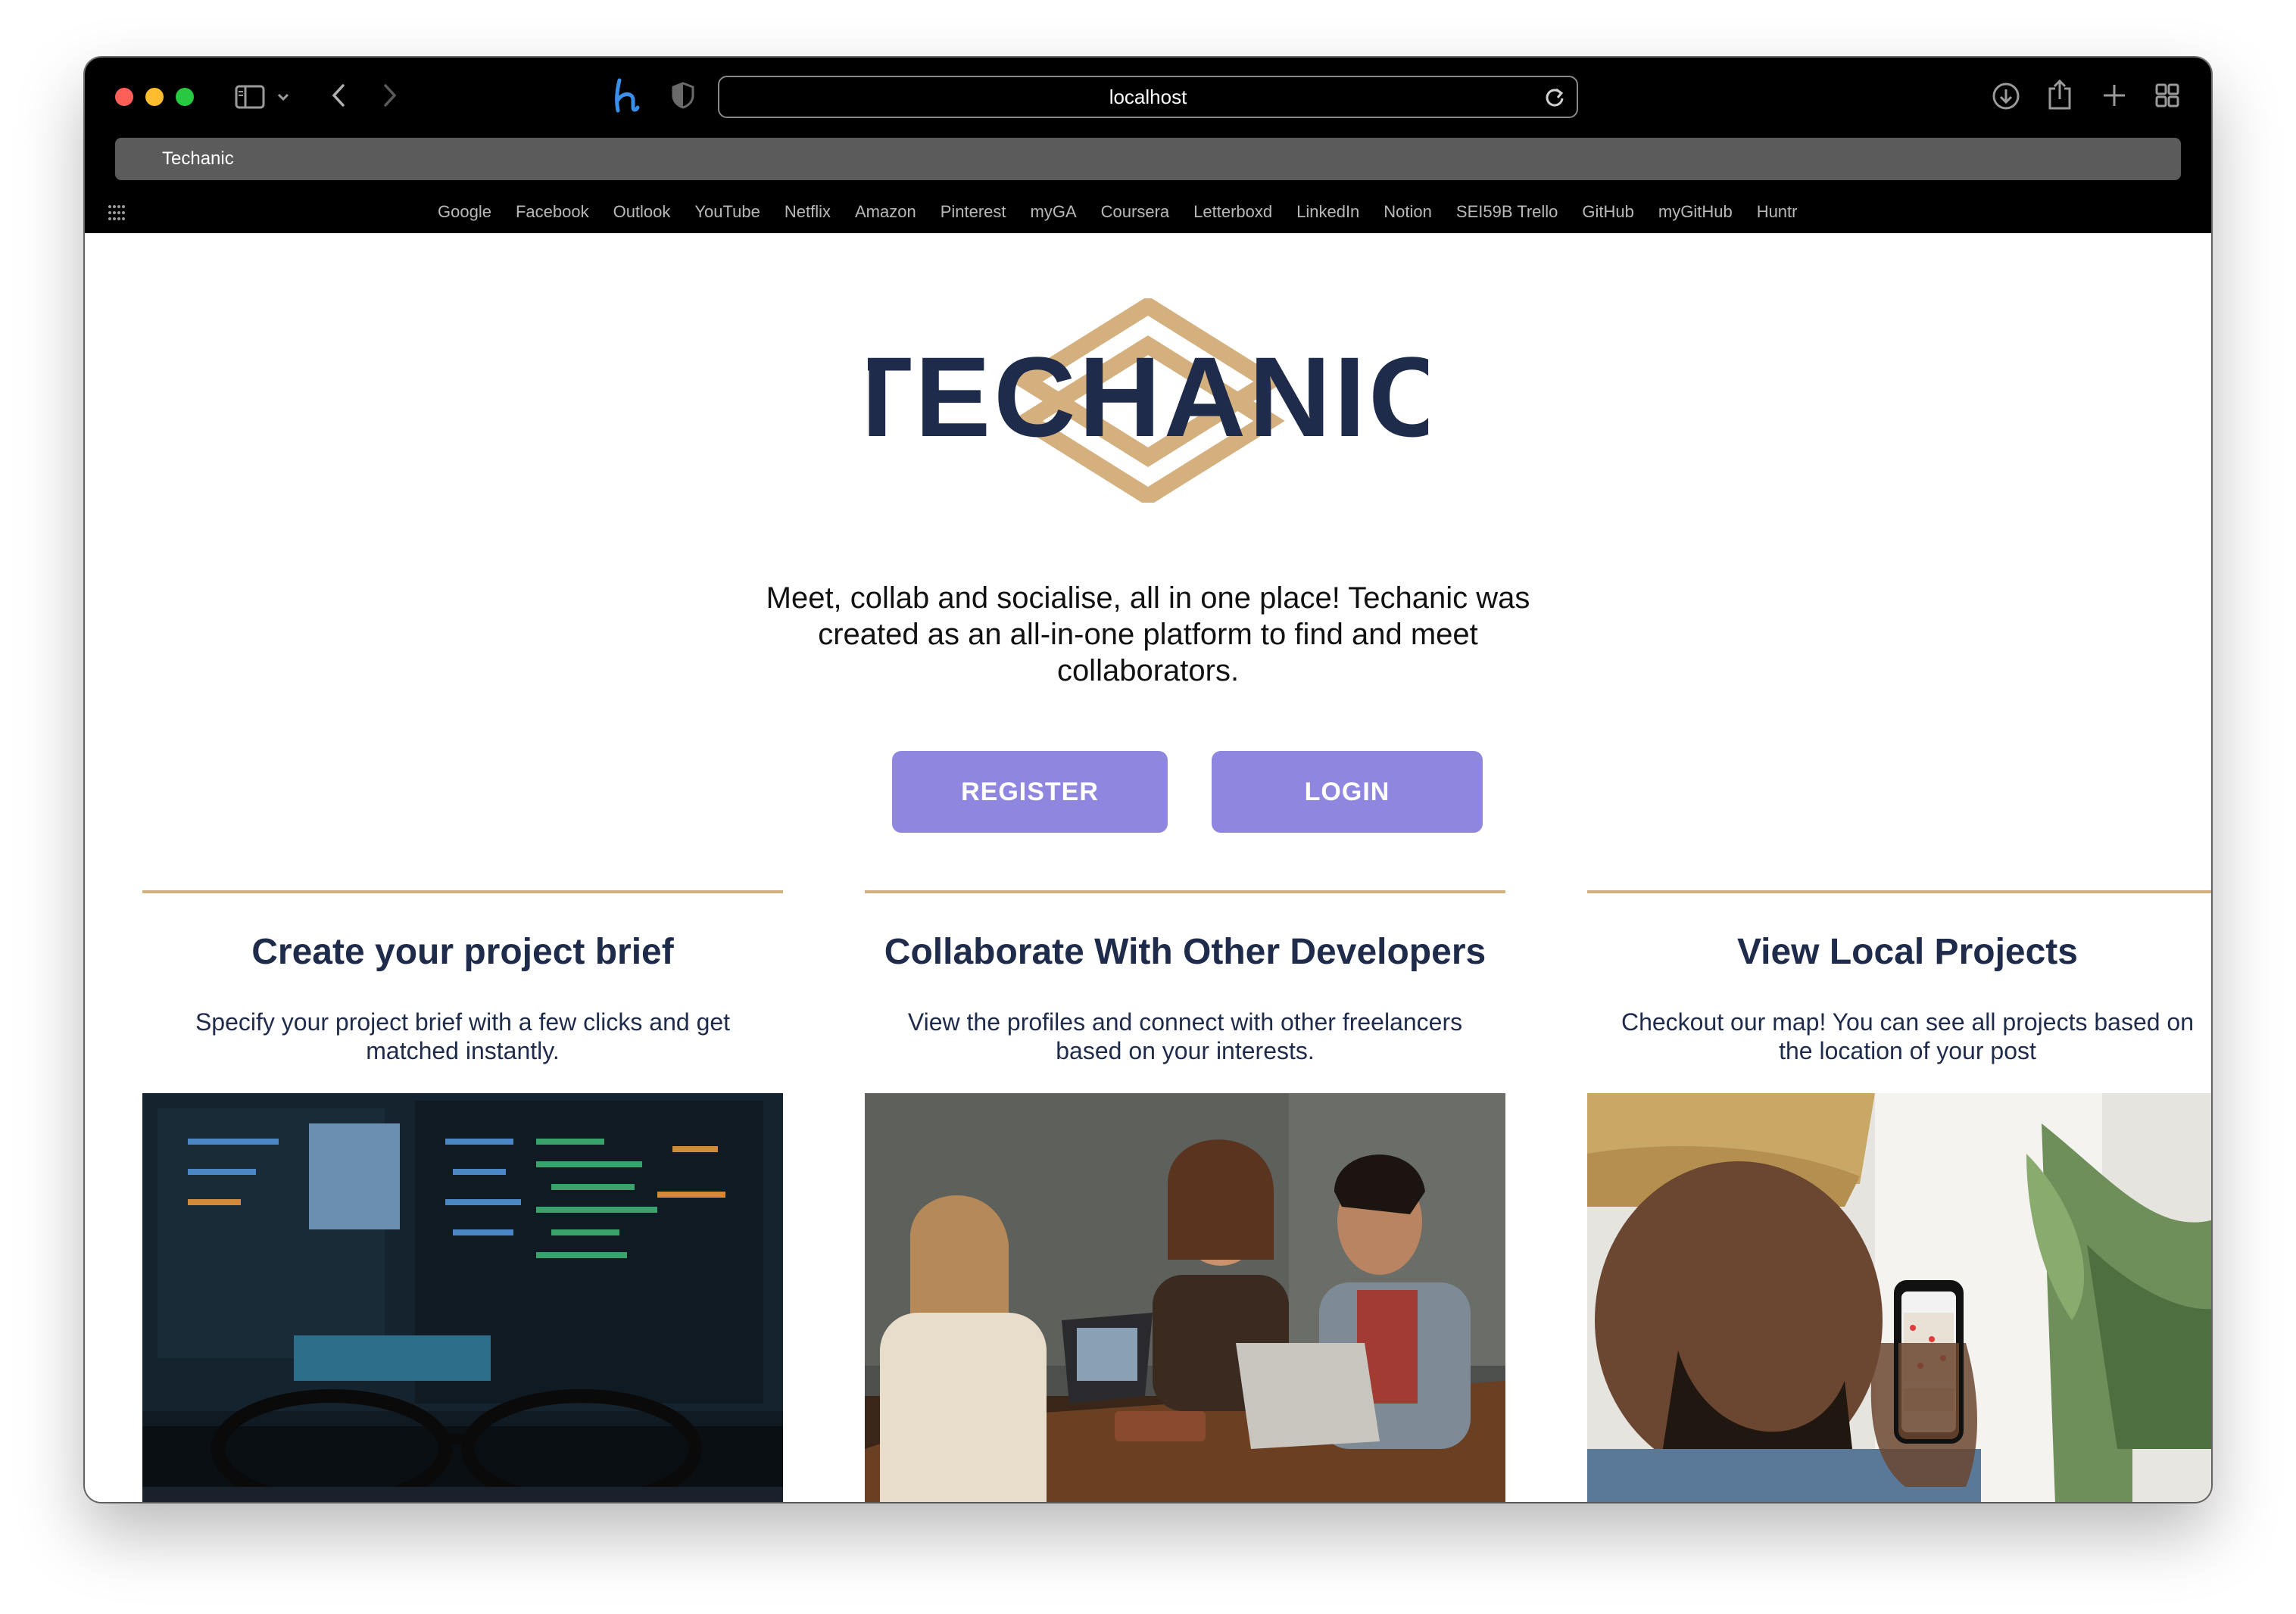 This screenshot has width=2296, height=1614. What do you see at coordinates (1907, 952) in the screenshot?
I see `feature-title: View Local Projects` at bounding box center [1907, 952].